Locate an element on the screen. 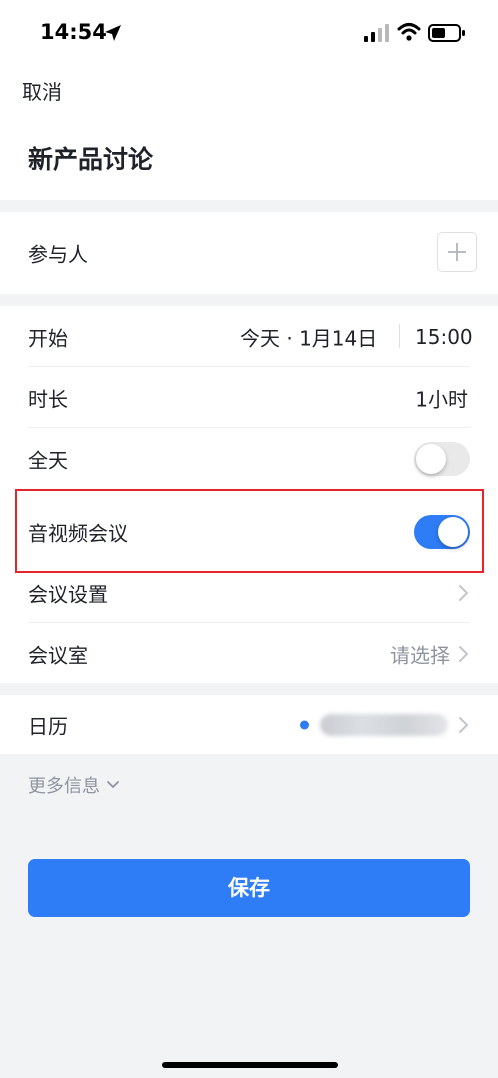 The height and width of the screenshot is (1078, 498). all-day-row: 全天 is located at coordinates (249, 458).